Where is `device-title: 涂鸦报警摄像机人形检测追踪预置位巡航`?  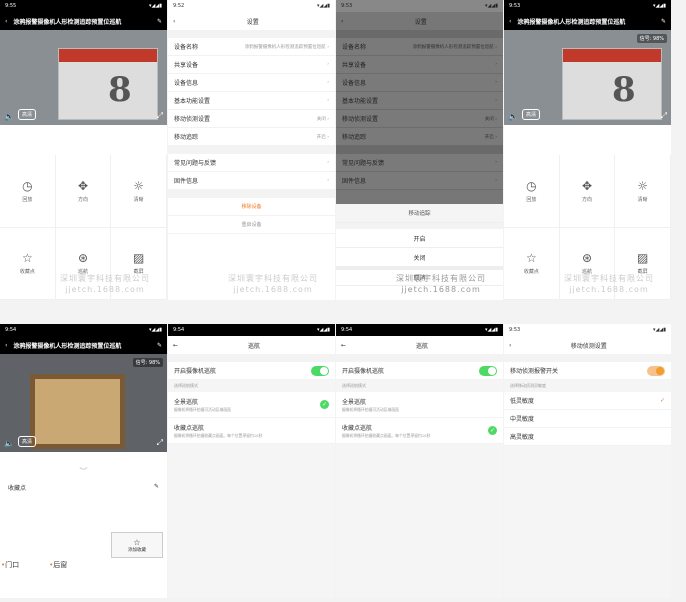
device-title: 涂鸦报警摄像机人形检测追踪预置位巡航 is located at coordinates (67, 22).